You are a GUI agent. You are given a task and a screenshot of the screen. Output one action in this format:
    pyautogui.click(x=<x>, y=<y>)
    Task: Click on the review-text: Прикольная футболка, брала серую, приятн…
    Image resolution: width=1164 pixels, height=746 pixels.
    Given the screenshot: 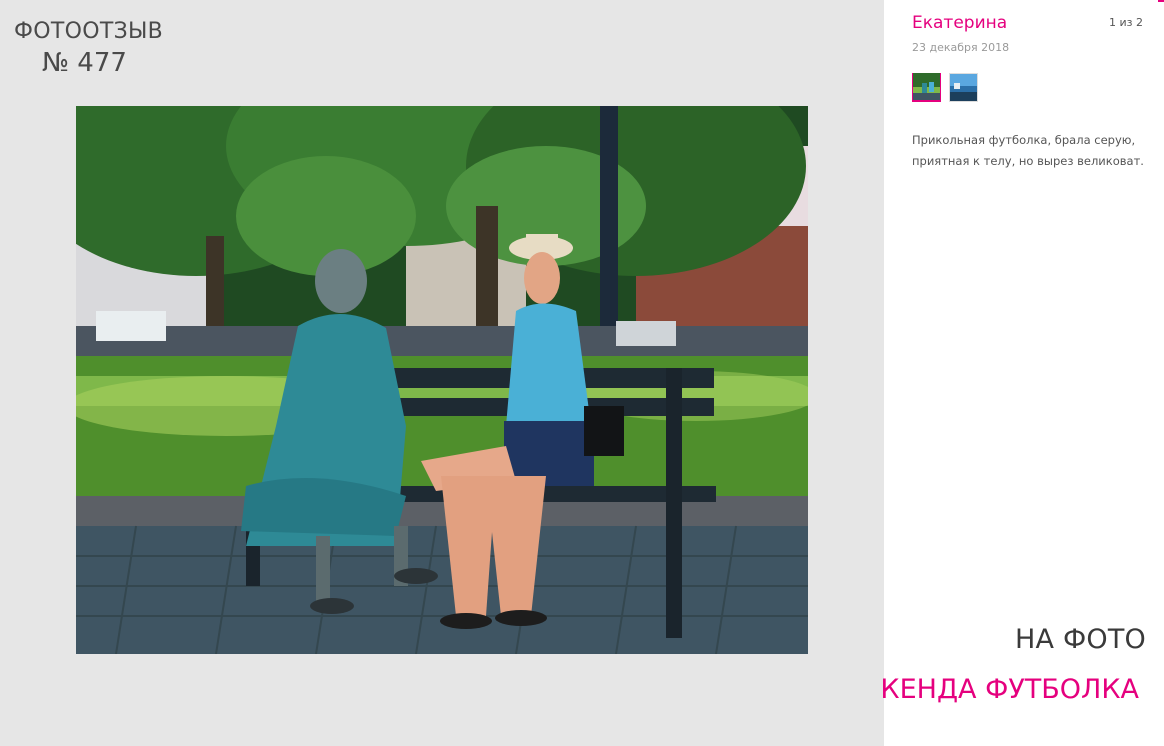 What is the action you would take?
    pyautogui.click(x=1028, y=150)
    